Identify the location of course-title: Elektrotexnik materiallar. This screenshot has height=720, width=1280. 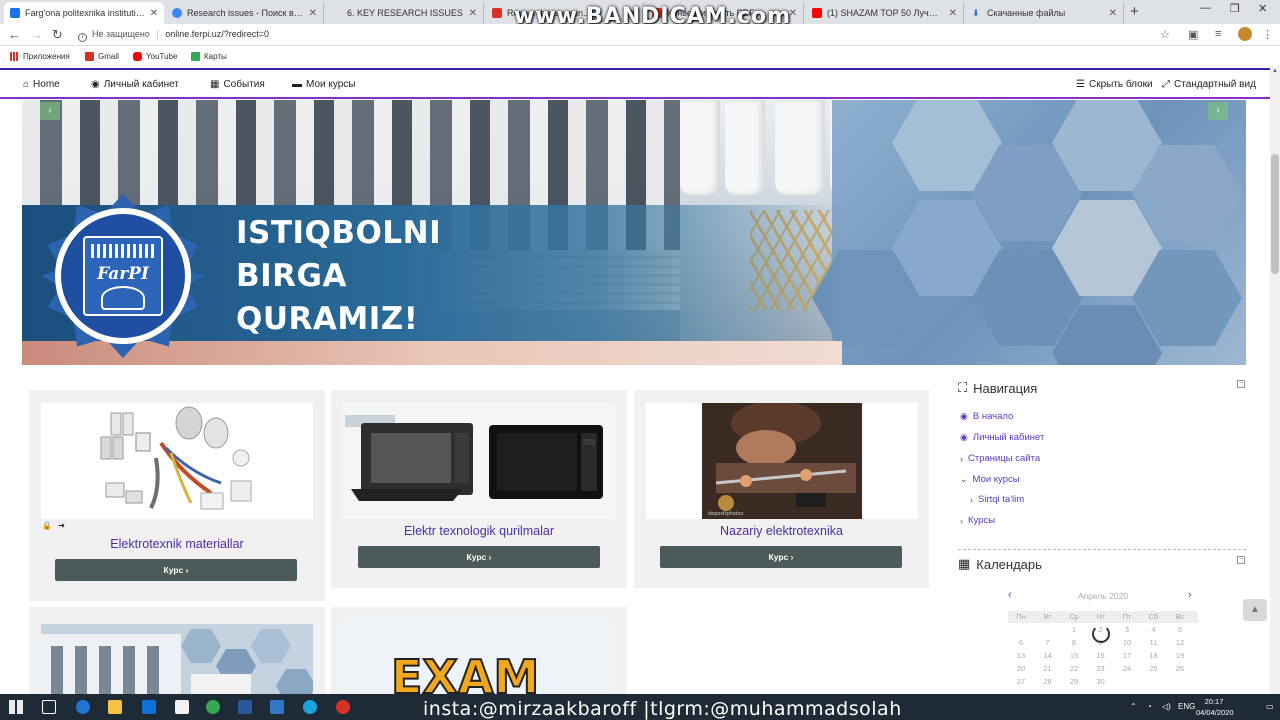
(177, 544).